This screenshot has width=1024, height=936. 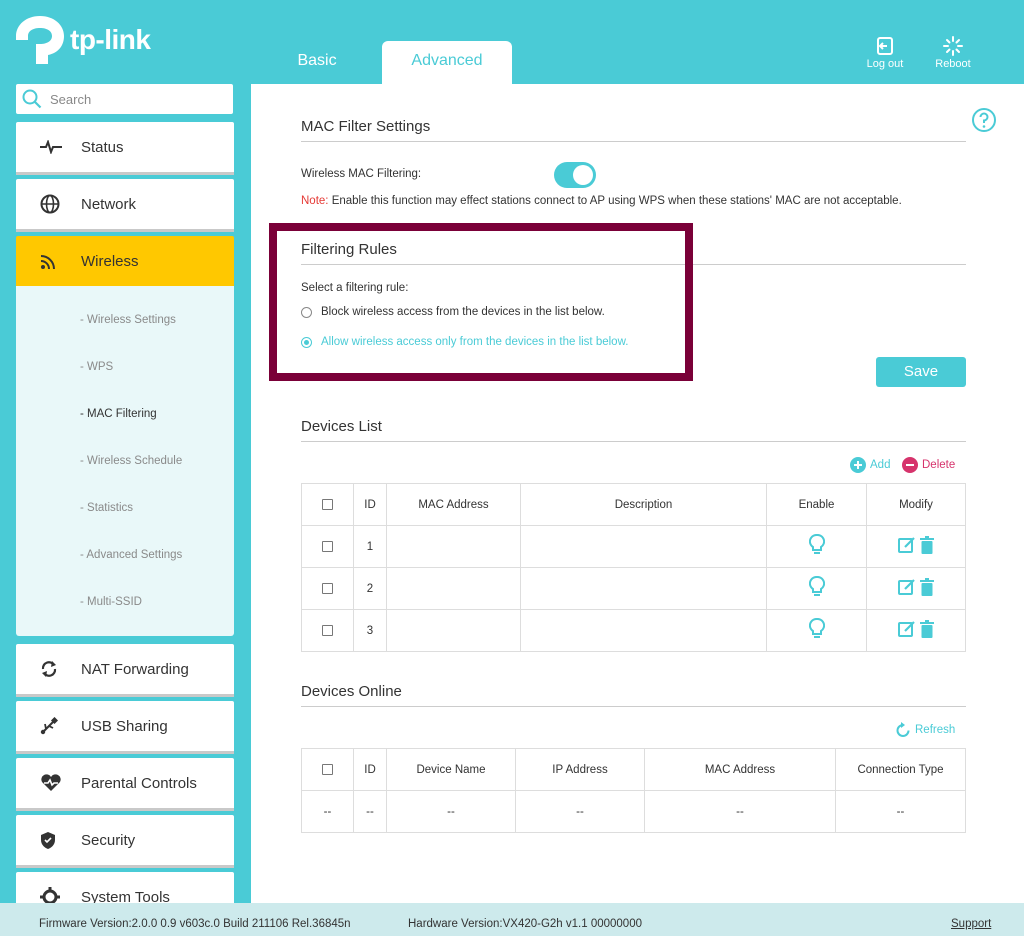 I want to click on refresh-button: Refresh, so click(x=925, y=730).